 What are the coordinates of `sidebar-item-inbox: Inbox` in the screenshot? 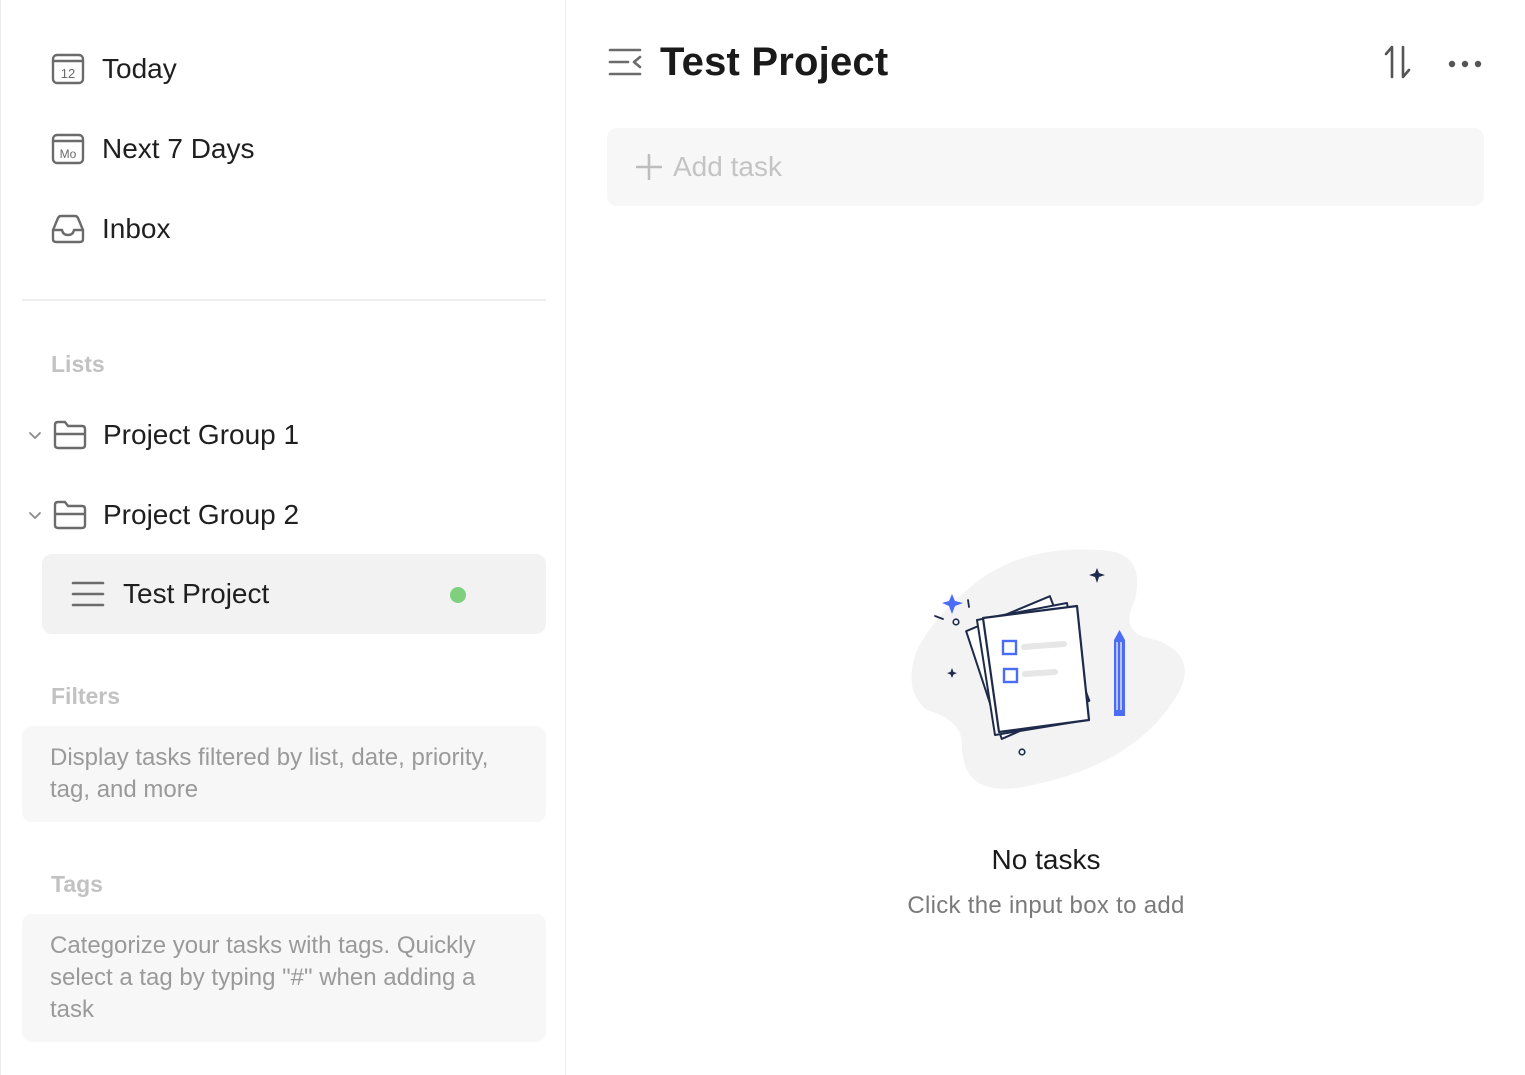 It's located at (289, 229).